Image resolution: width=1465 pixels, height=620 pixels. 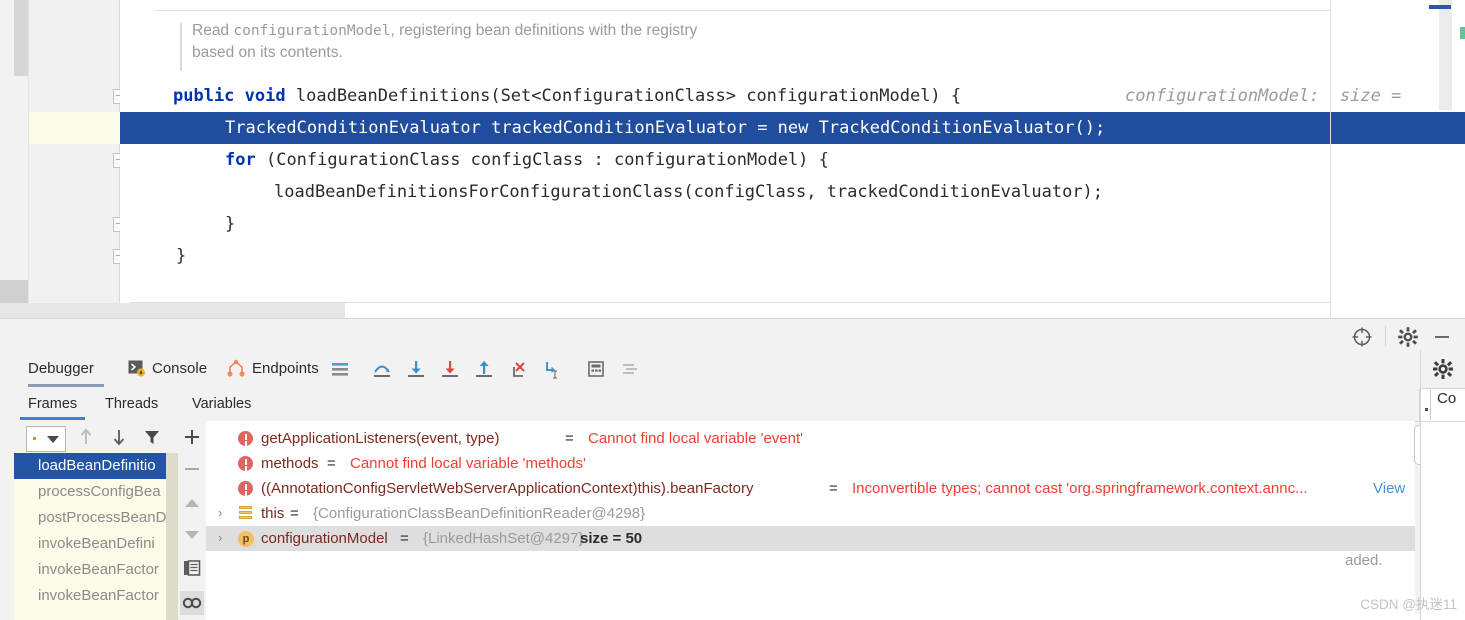 I want to click on current-line-gutter-highlight, so click(x=74, y=128).